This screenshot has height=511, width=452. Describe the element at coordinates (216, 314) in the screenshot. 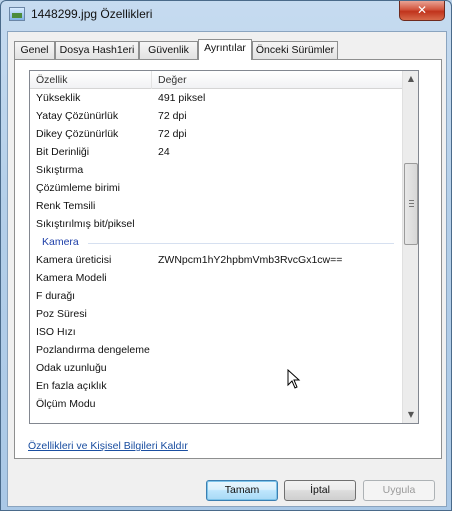

I see `list-item: Poz Süresi` at that location.